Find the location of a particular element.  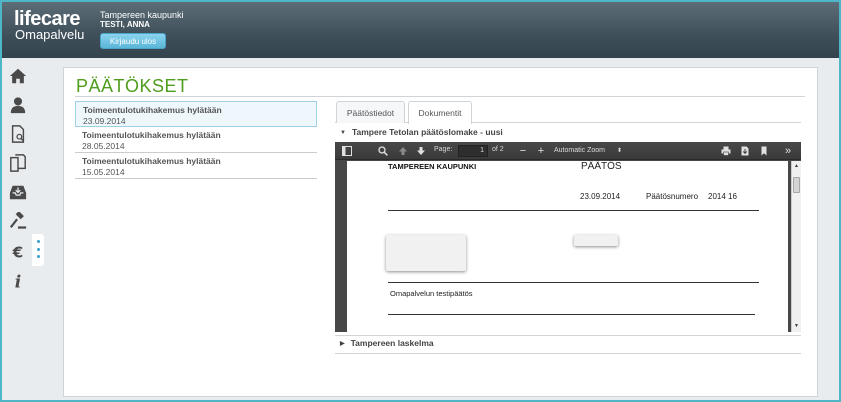

page-number-input: 1 is located at coordinates (473, 151).